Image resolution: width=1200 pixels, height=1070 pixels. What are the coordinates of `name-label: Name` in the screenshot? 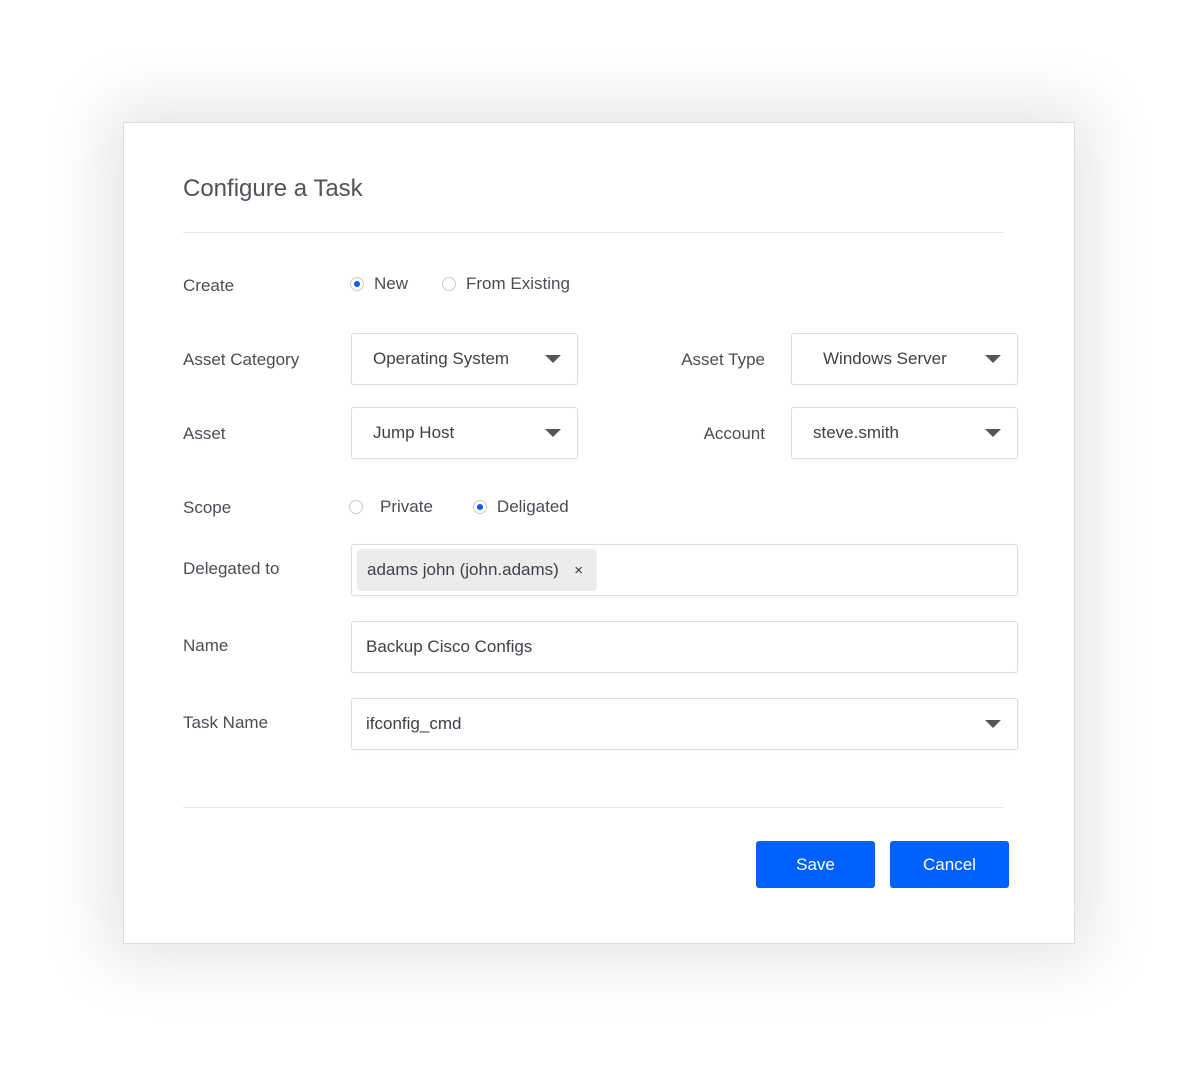 It's located at (206, 645).